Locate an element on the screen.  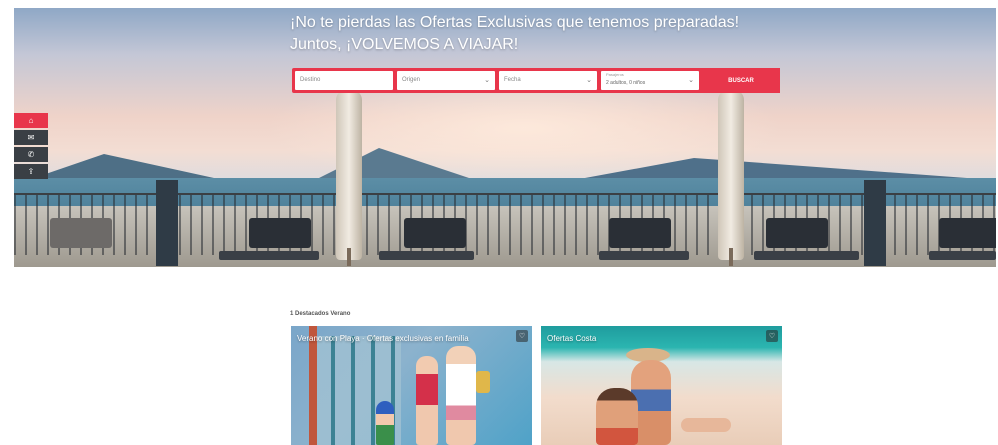
mountain-left is located at coordinates (124, 166).